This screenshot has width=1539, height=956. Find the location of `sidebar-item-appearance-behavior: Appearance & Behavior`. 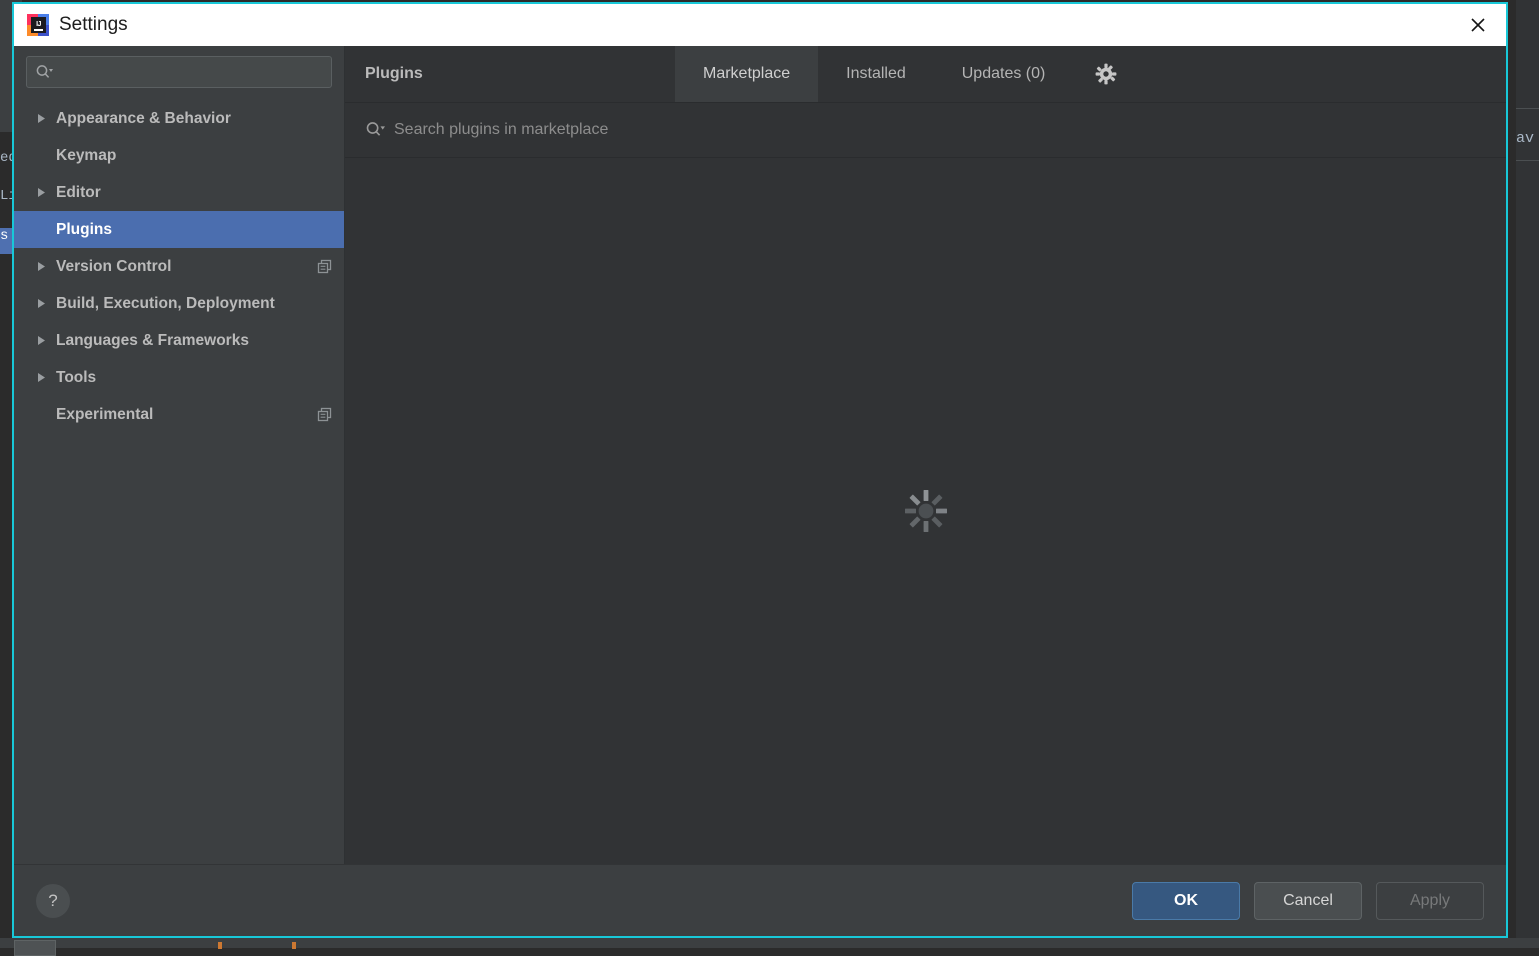

sidebar-item-appearance-behavior: Appearance & Behavior is located at coordinates (179, 118).